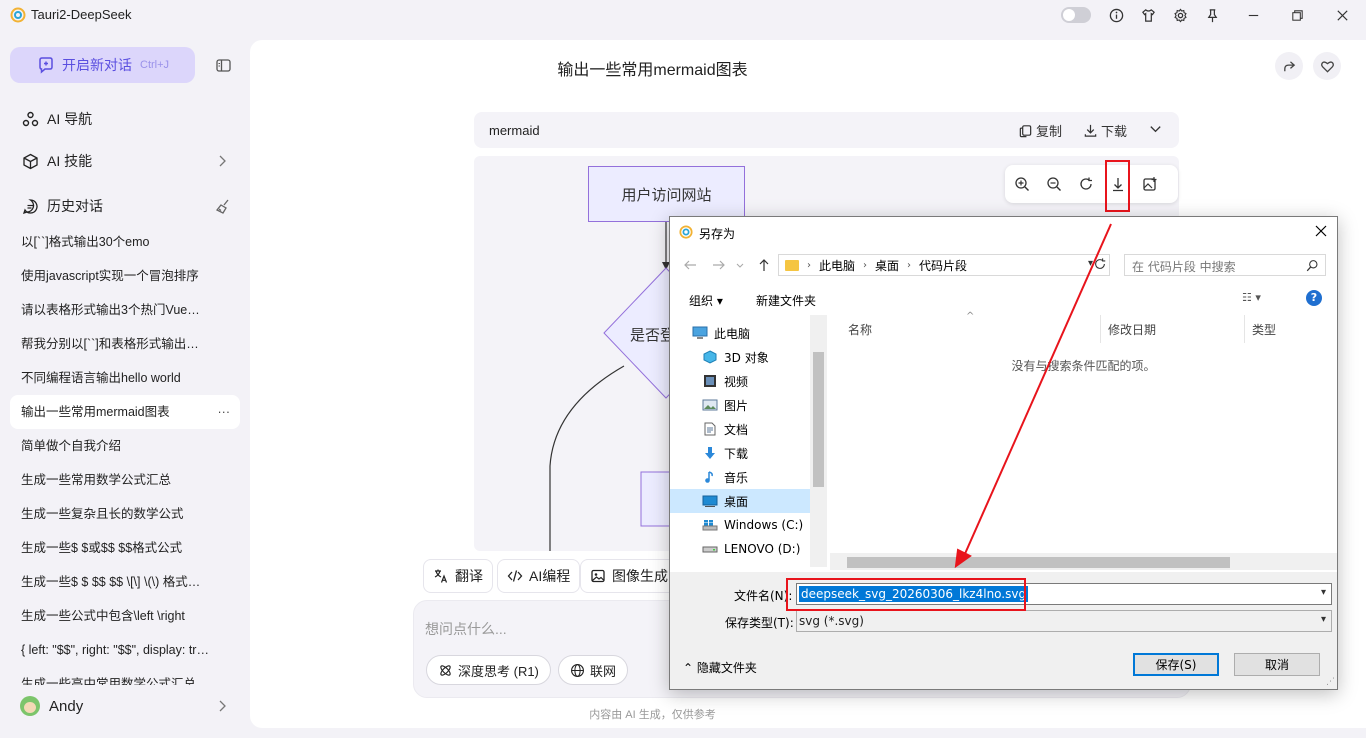 This screenshot has width=1366, height=738. I want to click on pin-icon, so click(1212, 15).